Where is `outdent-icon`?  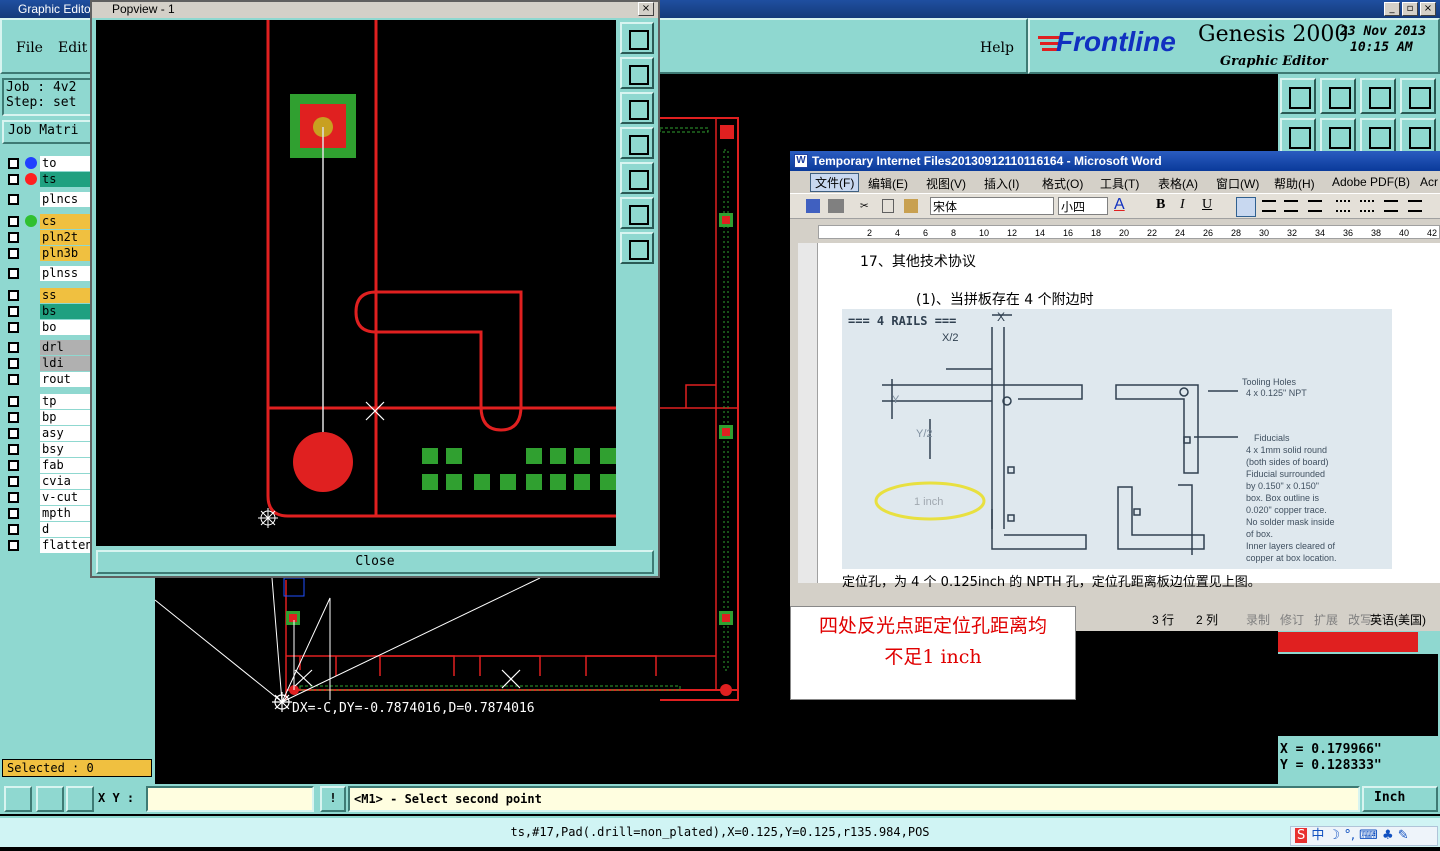
outdent-icon is located at coordinates (1391, 206).